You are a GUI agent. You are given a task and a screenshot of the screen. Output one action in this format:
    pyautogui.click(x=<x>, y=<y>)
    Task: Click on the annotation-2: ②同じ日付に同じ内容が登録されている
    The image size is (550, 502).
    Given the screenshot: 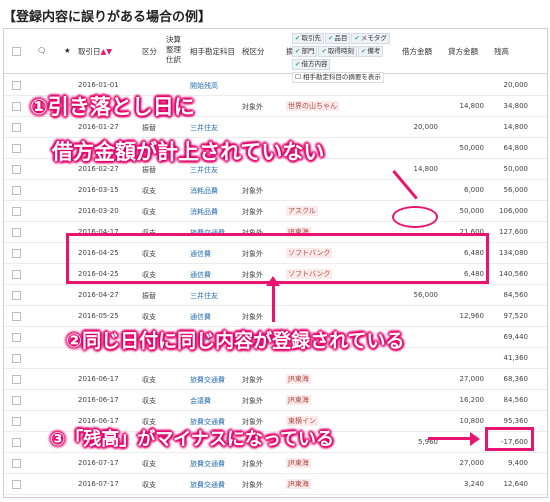 What is the action you would take?
    pyautogui.click(x=235, y=341)
    